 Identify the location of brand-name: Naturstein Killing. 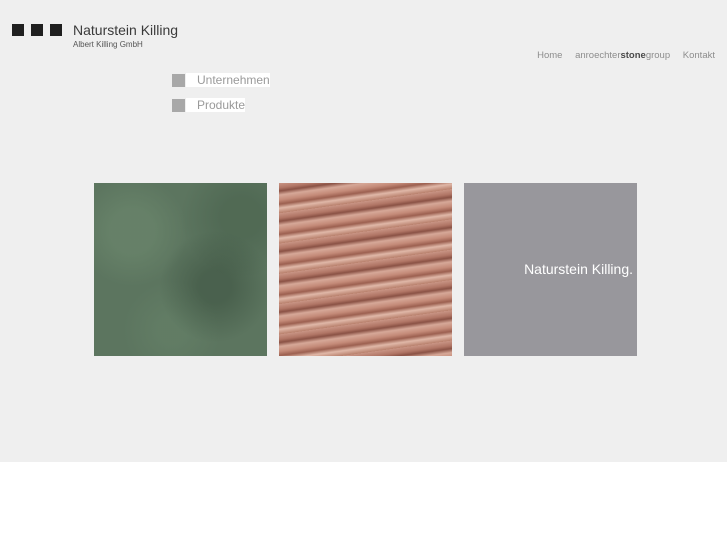
(126, 30).